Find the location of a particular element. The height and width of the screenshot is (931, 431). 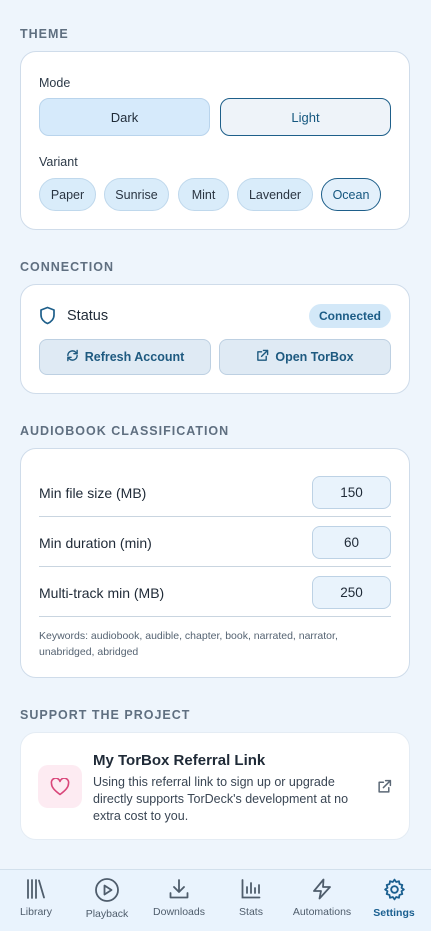

open-torbox-button: Open TorBox is located at coordinates (305, 357).